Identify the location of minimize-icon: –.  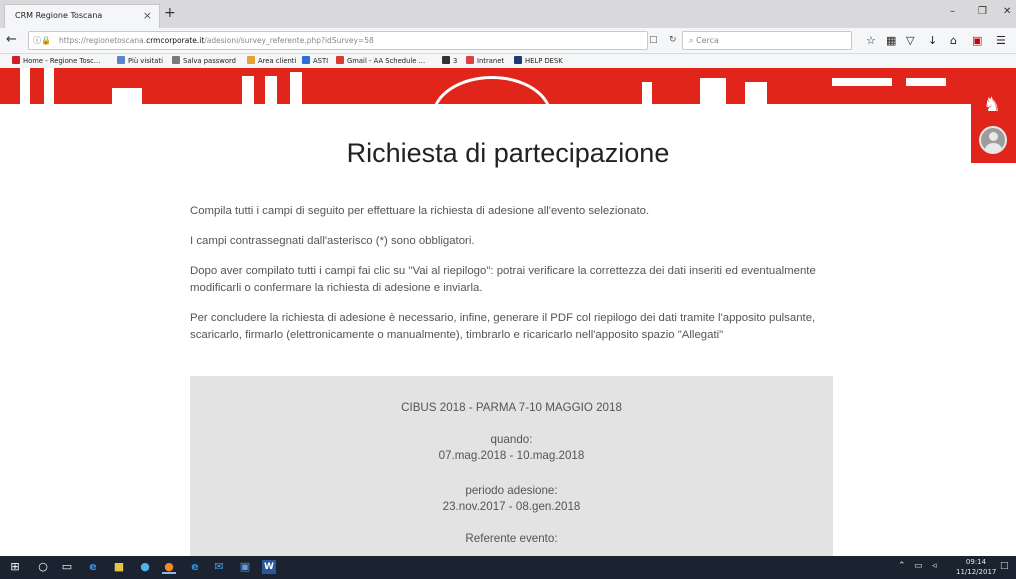
(952, 11).